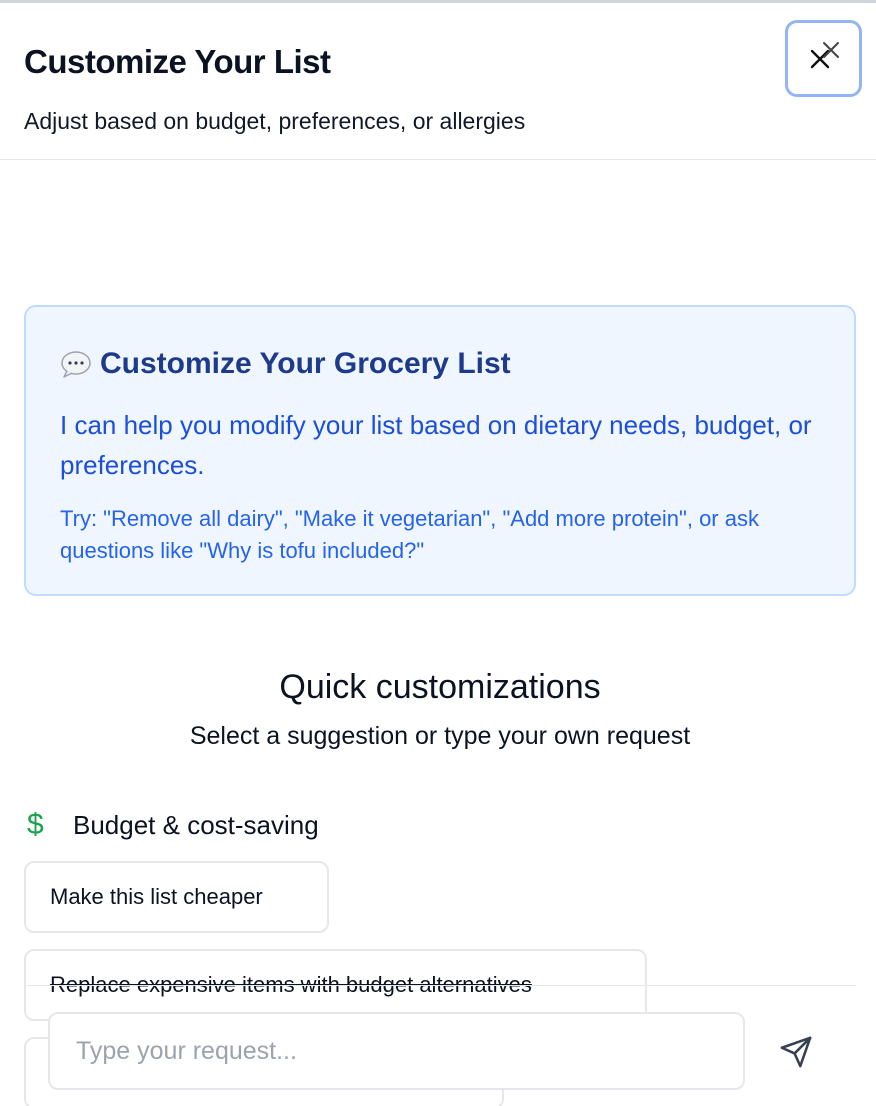 The image size is (876, 1106). I want to click on info-card-title: Customize Your Grocery List, so click(305, 363).